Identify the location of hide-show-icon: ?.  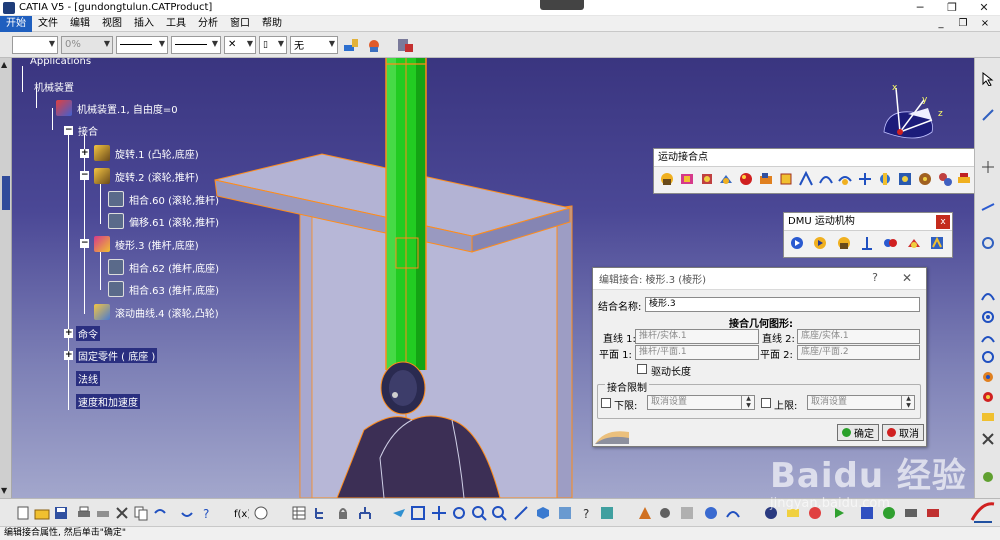
(587, 513).